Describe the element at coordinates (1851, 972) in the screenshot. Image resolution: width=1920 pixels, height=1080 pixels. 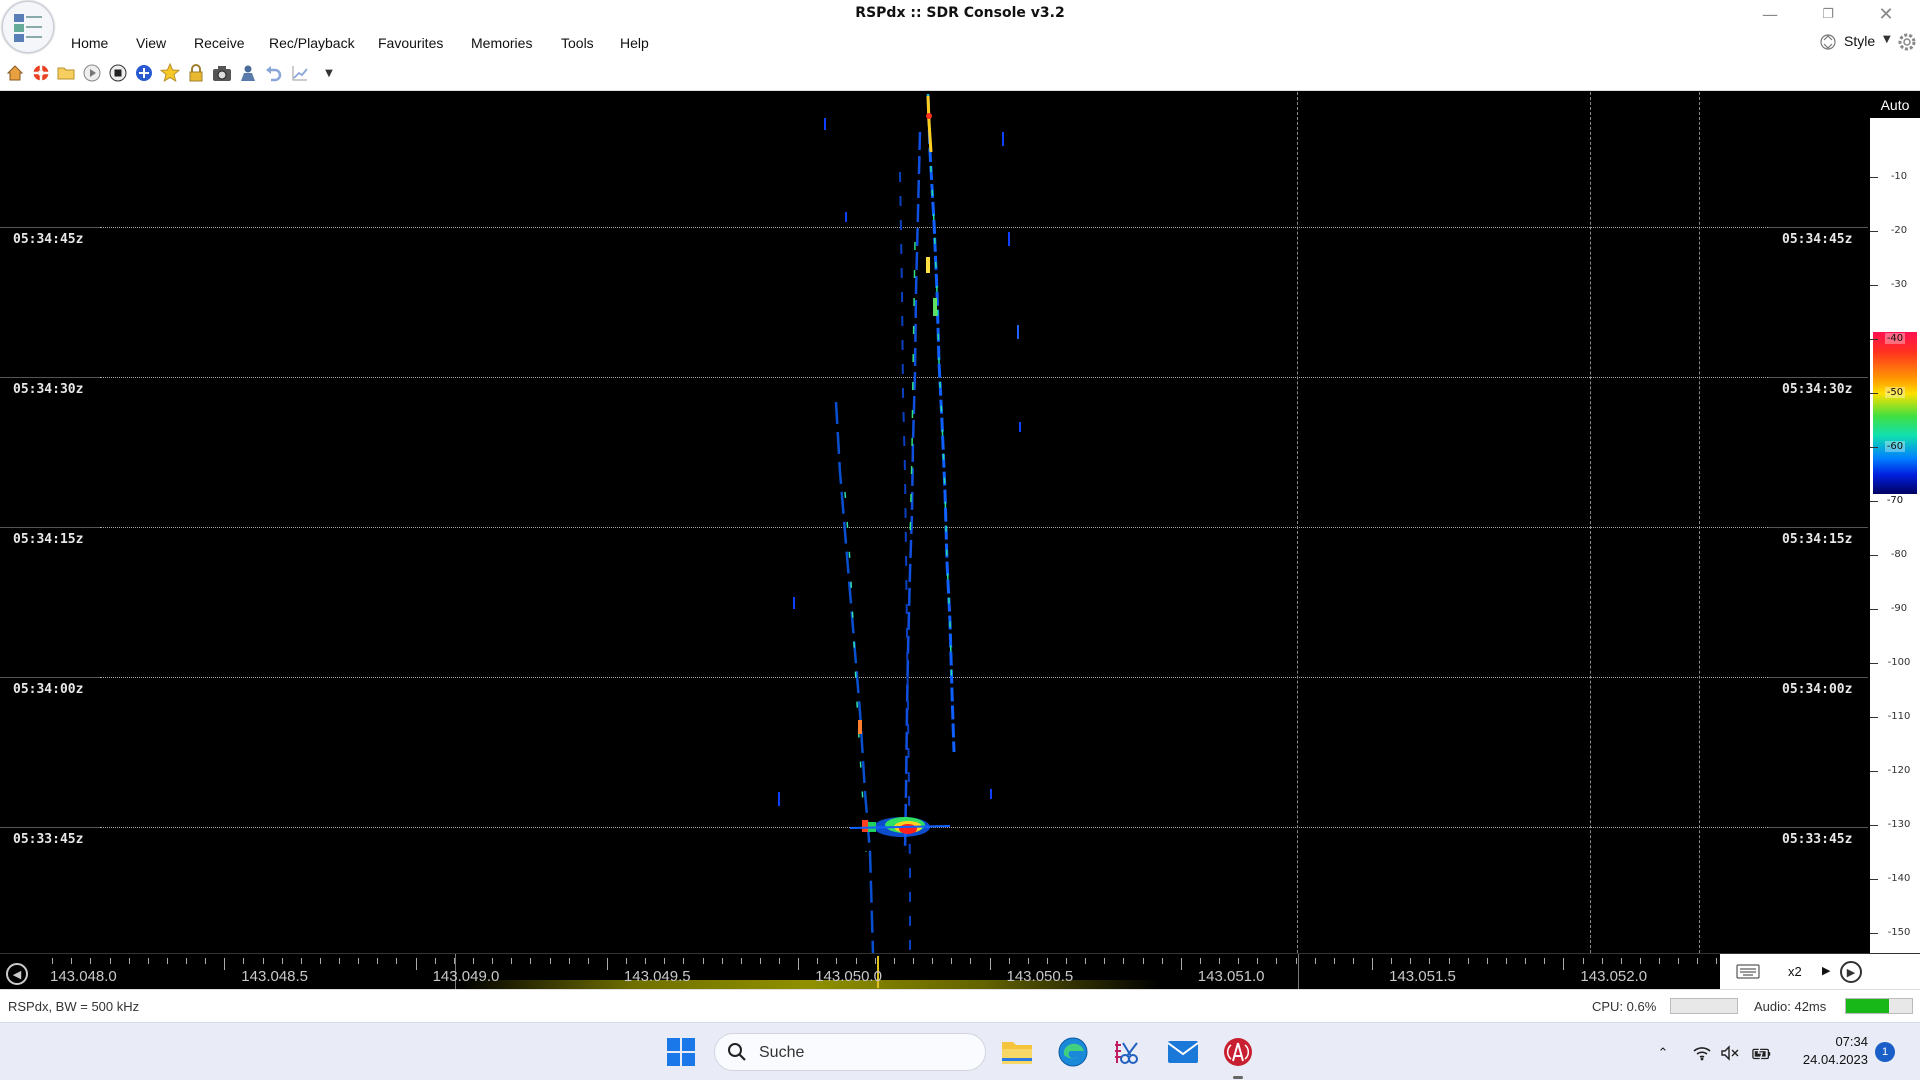
I see `scroll-right-button: ▶` at that location.